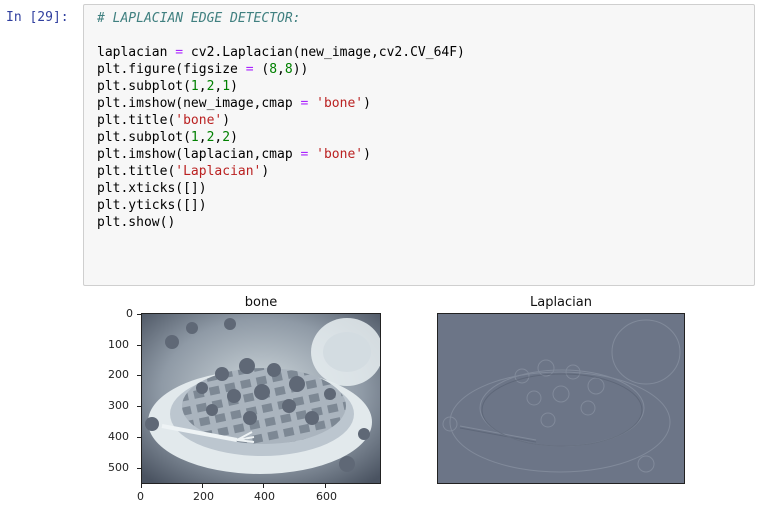 The image size is (757, 512). What do you see at coordinates (118, 405) in the screenshot?
I see `ytick-label: 300` at bounding box center [118, 405].